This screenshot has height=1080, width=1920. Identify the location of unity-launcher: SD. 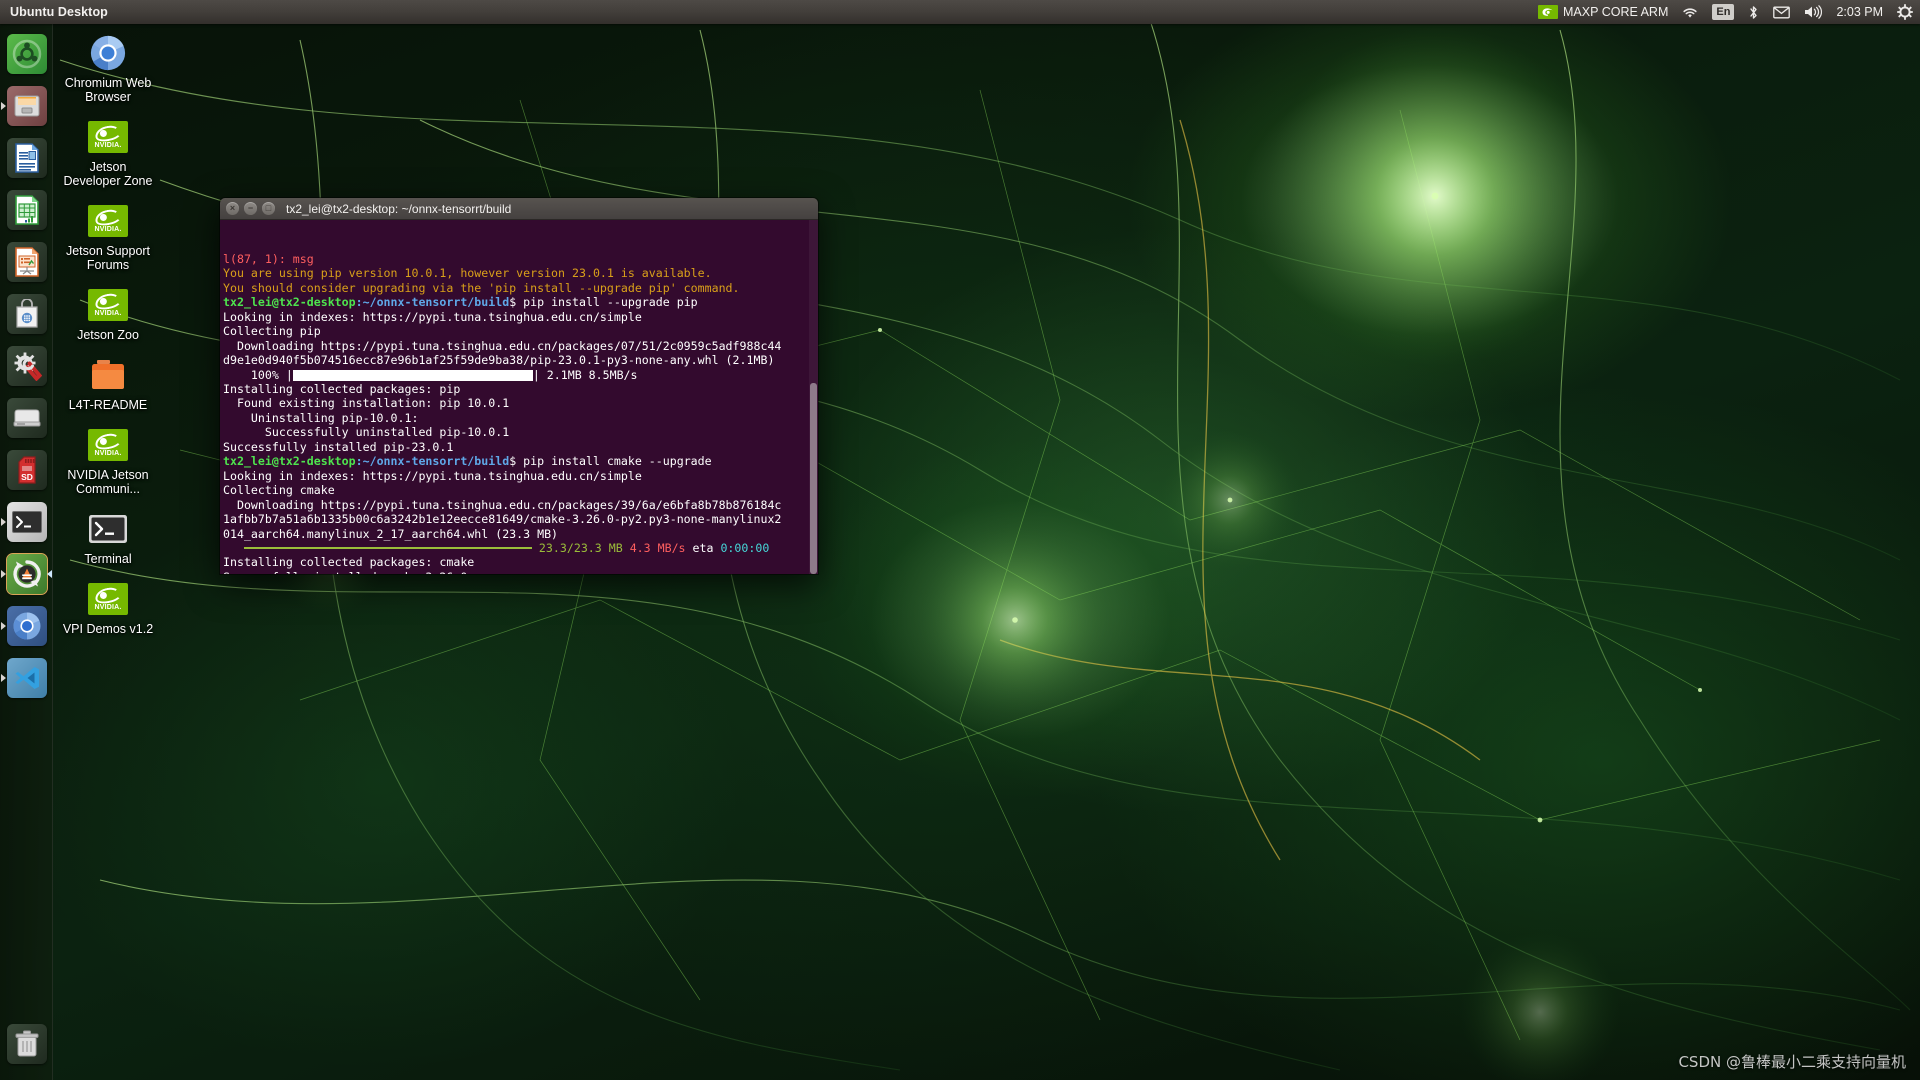
(26, 552).